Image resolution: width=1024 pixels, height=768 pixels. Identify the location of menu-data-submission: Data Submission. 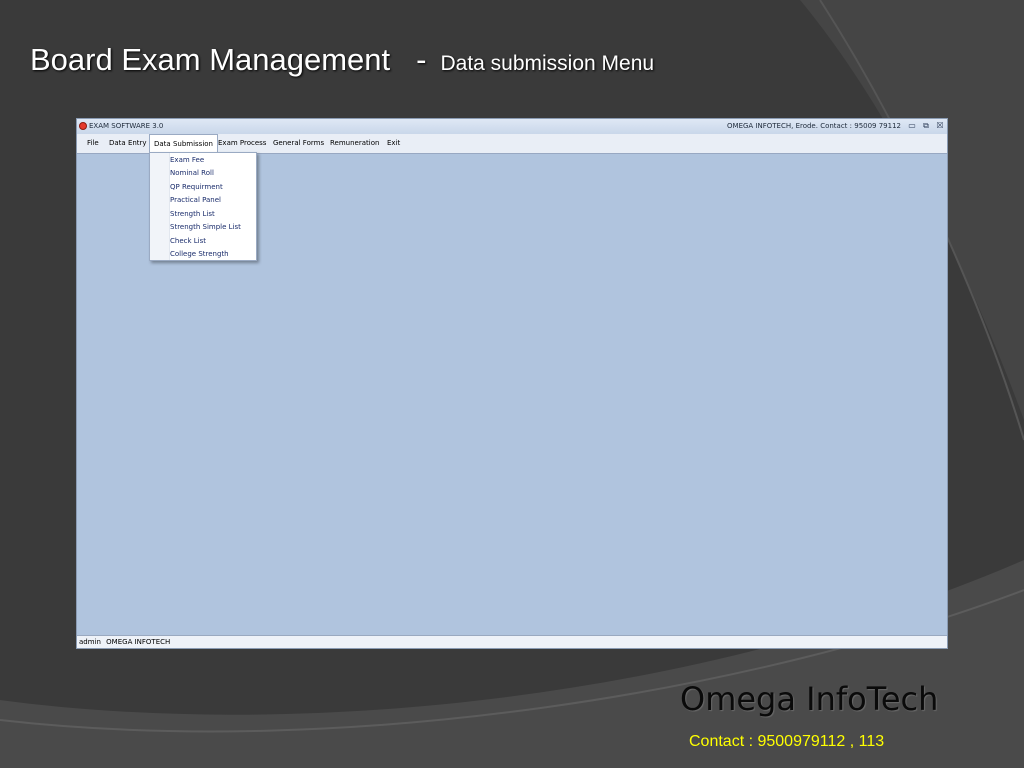
(183, 143).